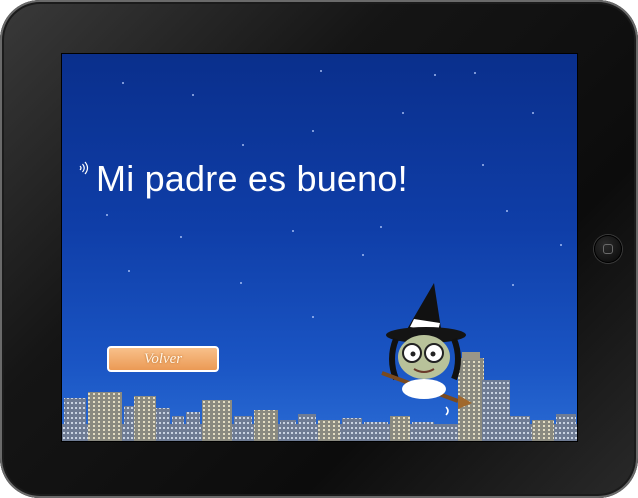  What do you see at coordinates (319, 396) in the screenshot?
I see `city-skyline` at bounding box center [319, 396].